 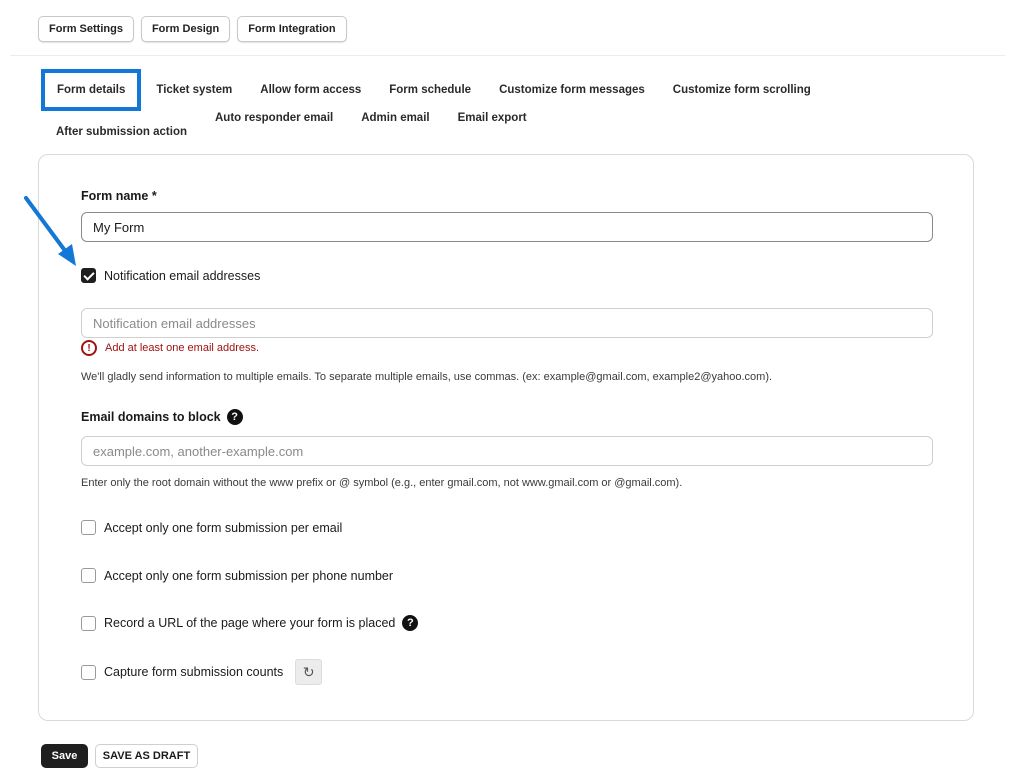 I want to click on subtab-customize-form-scrolling: Customize form scrolling, so click(x=741, y=90).